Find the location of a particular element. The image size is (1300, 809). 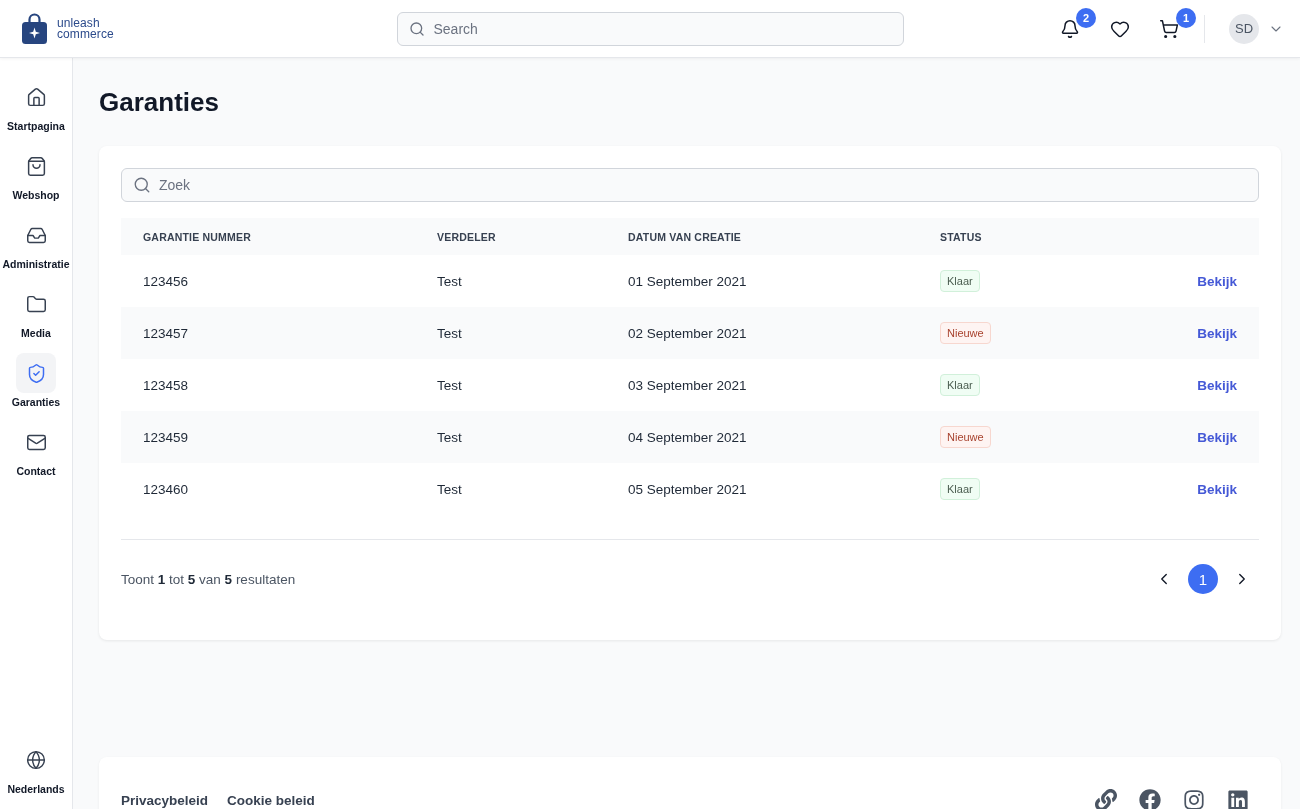

user-avatar: SD is located at coordinates (1244, 28).